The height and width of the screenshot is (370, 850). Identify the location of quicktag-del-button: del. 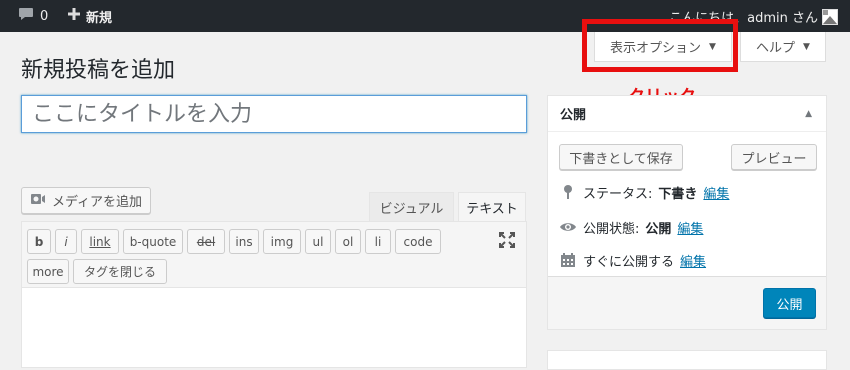
(206, 241).